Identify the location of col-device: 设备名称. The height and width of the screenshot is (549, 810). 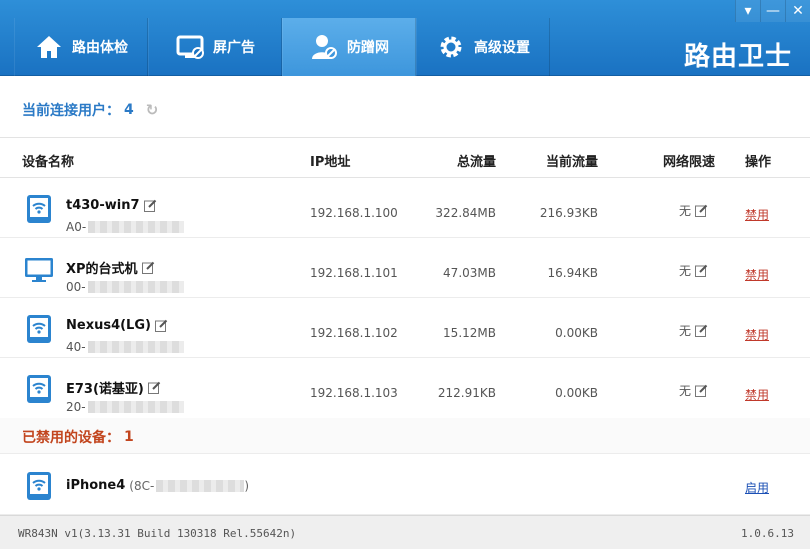
(48, 162).